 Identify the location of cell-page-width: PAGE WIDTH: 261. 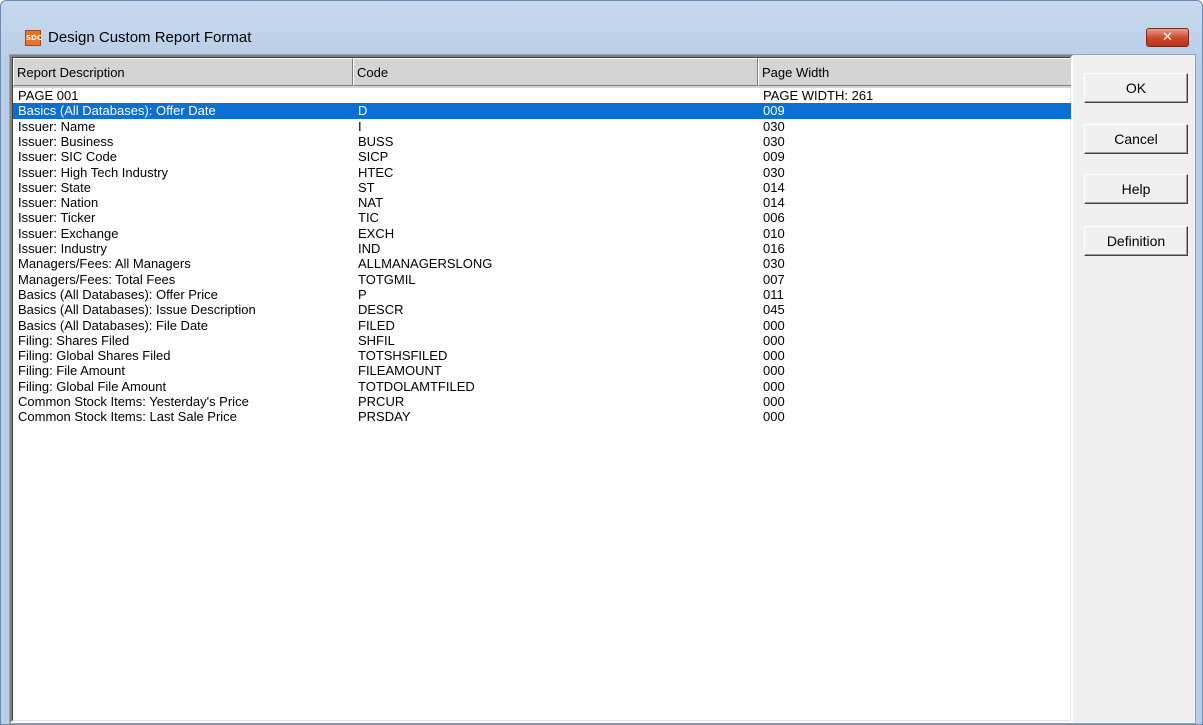
(818, 95).